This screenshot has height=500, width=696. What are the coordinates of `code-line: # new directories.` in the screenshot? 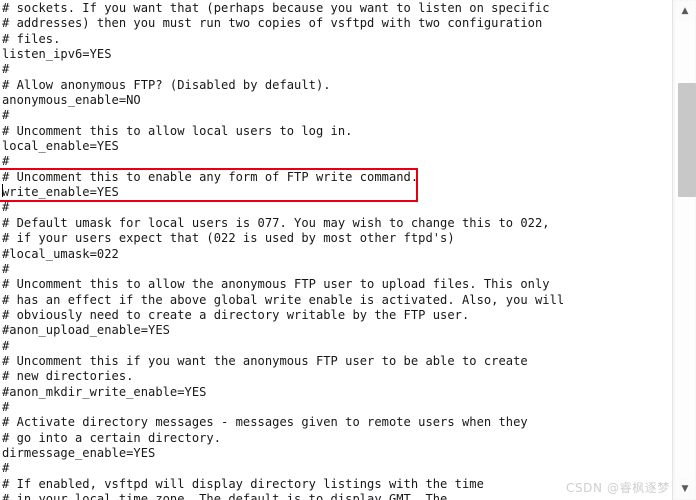 It's located at (68, 376).